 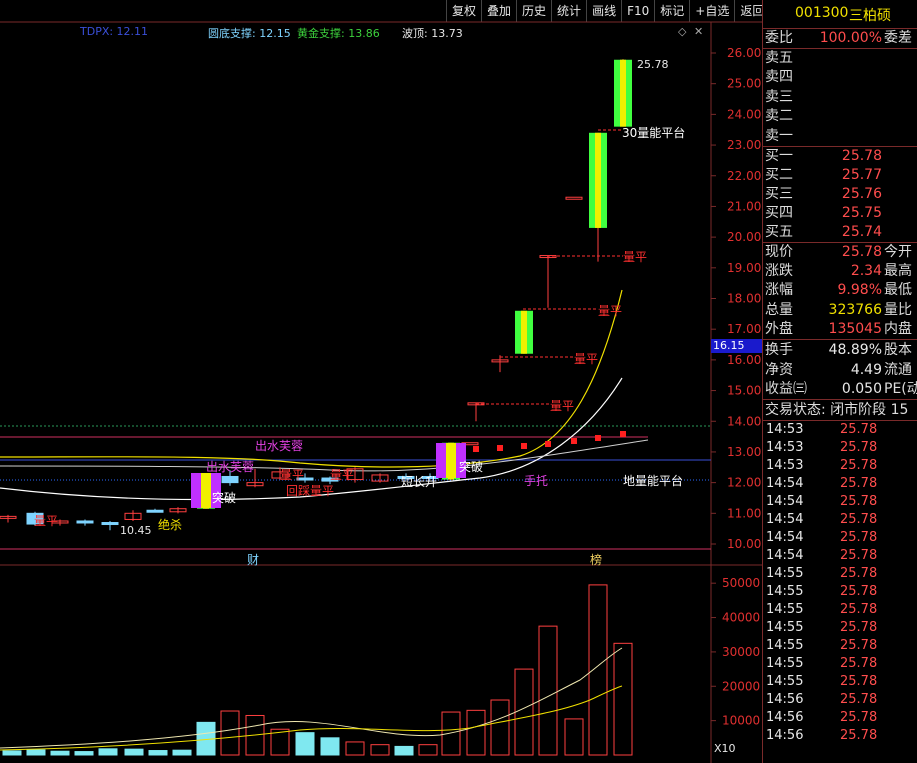 I want to click on price-axis-label: 17.00, so click(x=744, y=329).